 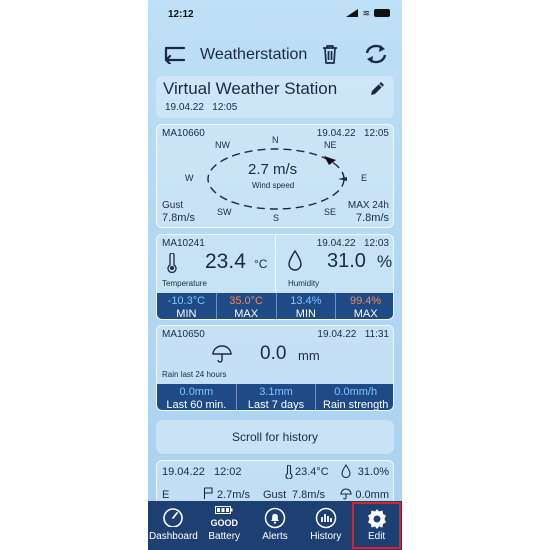 What do you see at coordinates (330, 212) in the screenshot?
I see `compass-se: SE` at bounding box center [330, 212].